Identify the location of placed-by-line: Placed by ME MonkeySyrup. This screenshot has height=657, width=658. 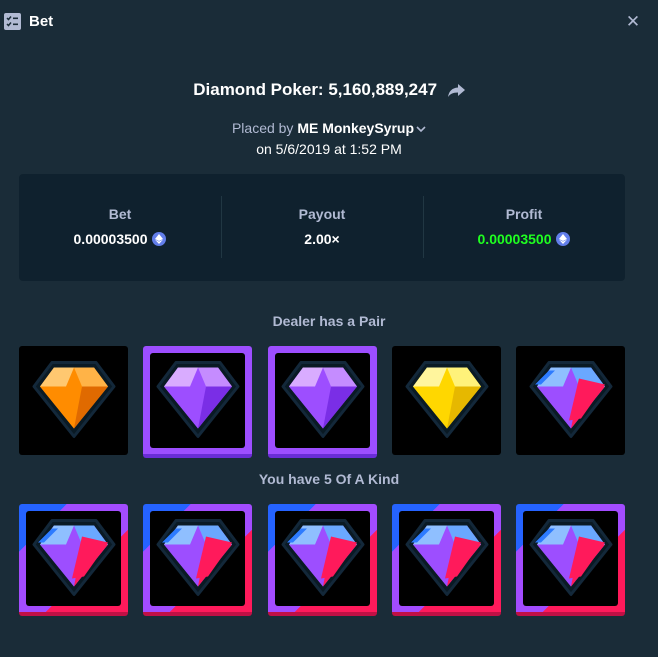
(329, 128).